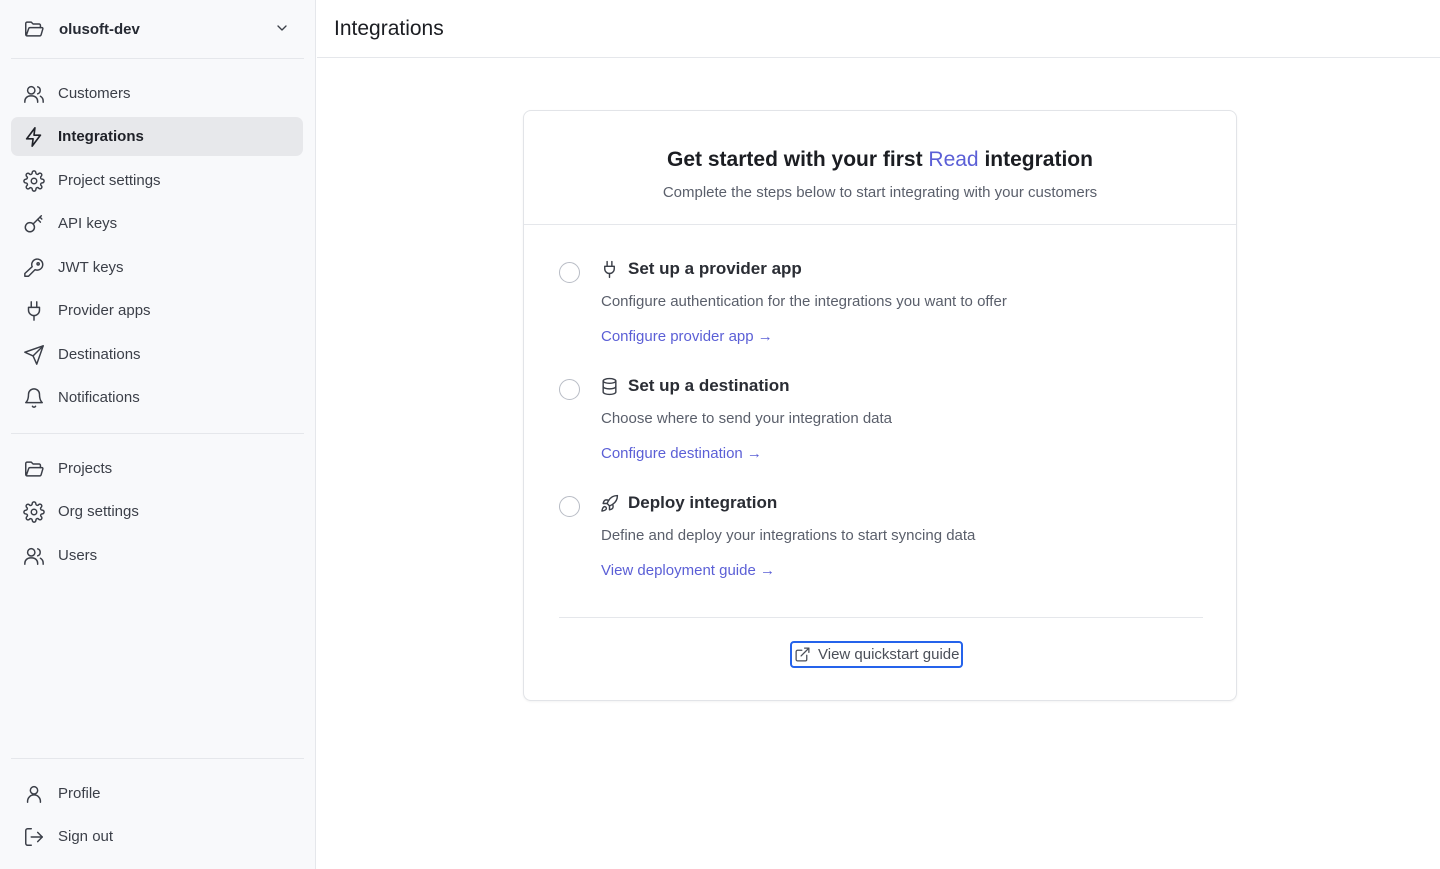 Image resolution: width=1440 pixels, height=869 pixels. Describe the element at coordinates (34, 224) in the screenshot. I see `key-icon` at that location.